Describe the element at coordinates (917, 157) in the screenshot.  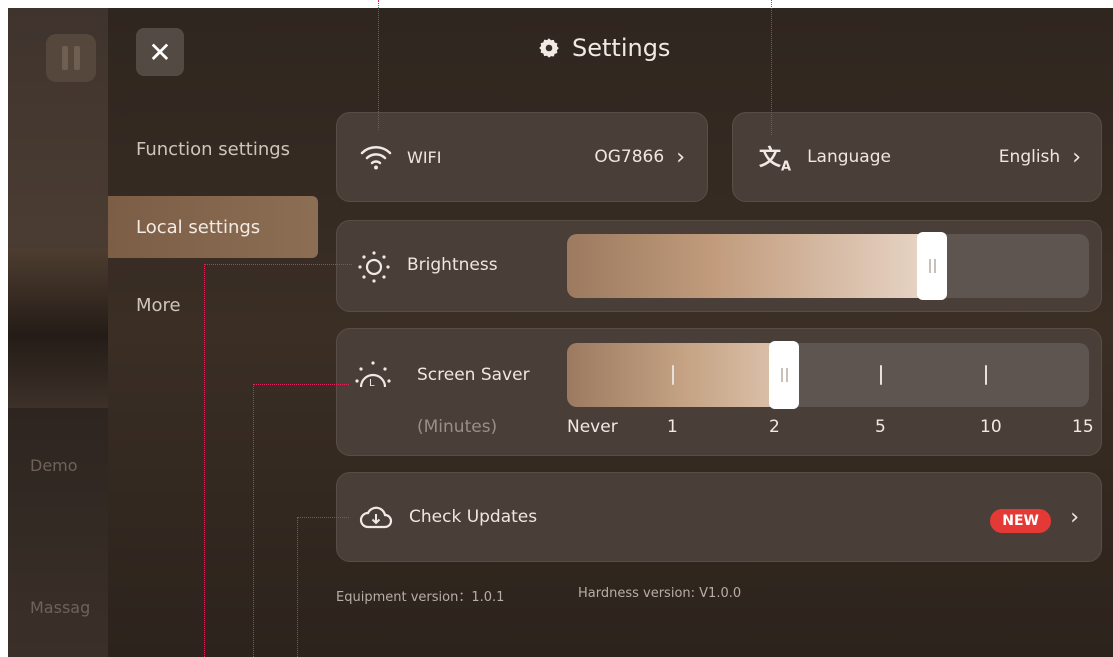
I see `language-card: 文A Language English ›` at that location.